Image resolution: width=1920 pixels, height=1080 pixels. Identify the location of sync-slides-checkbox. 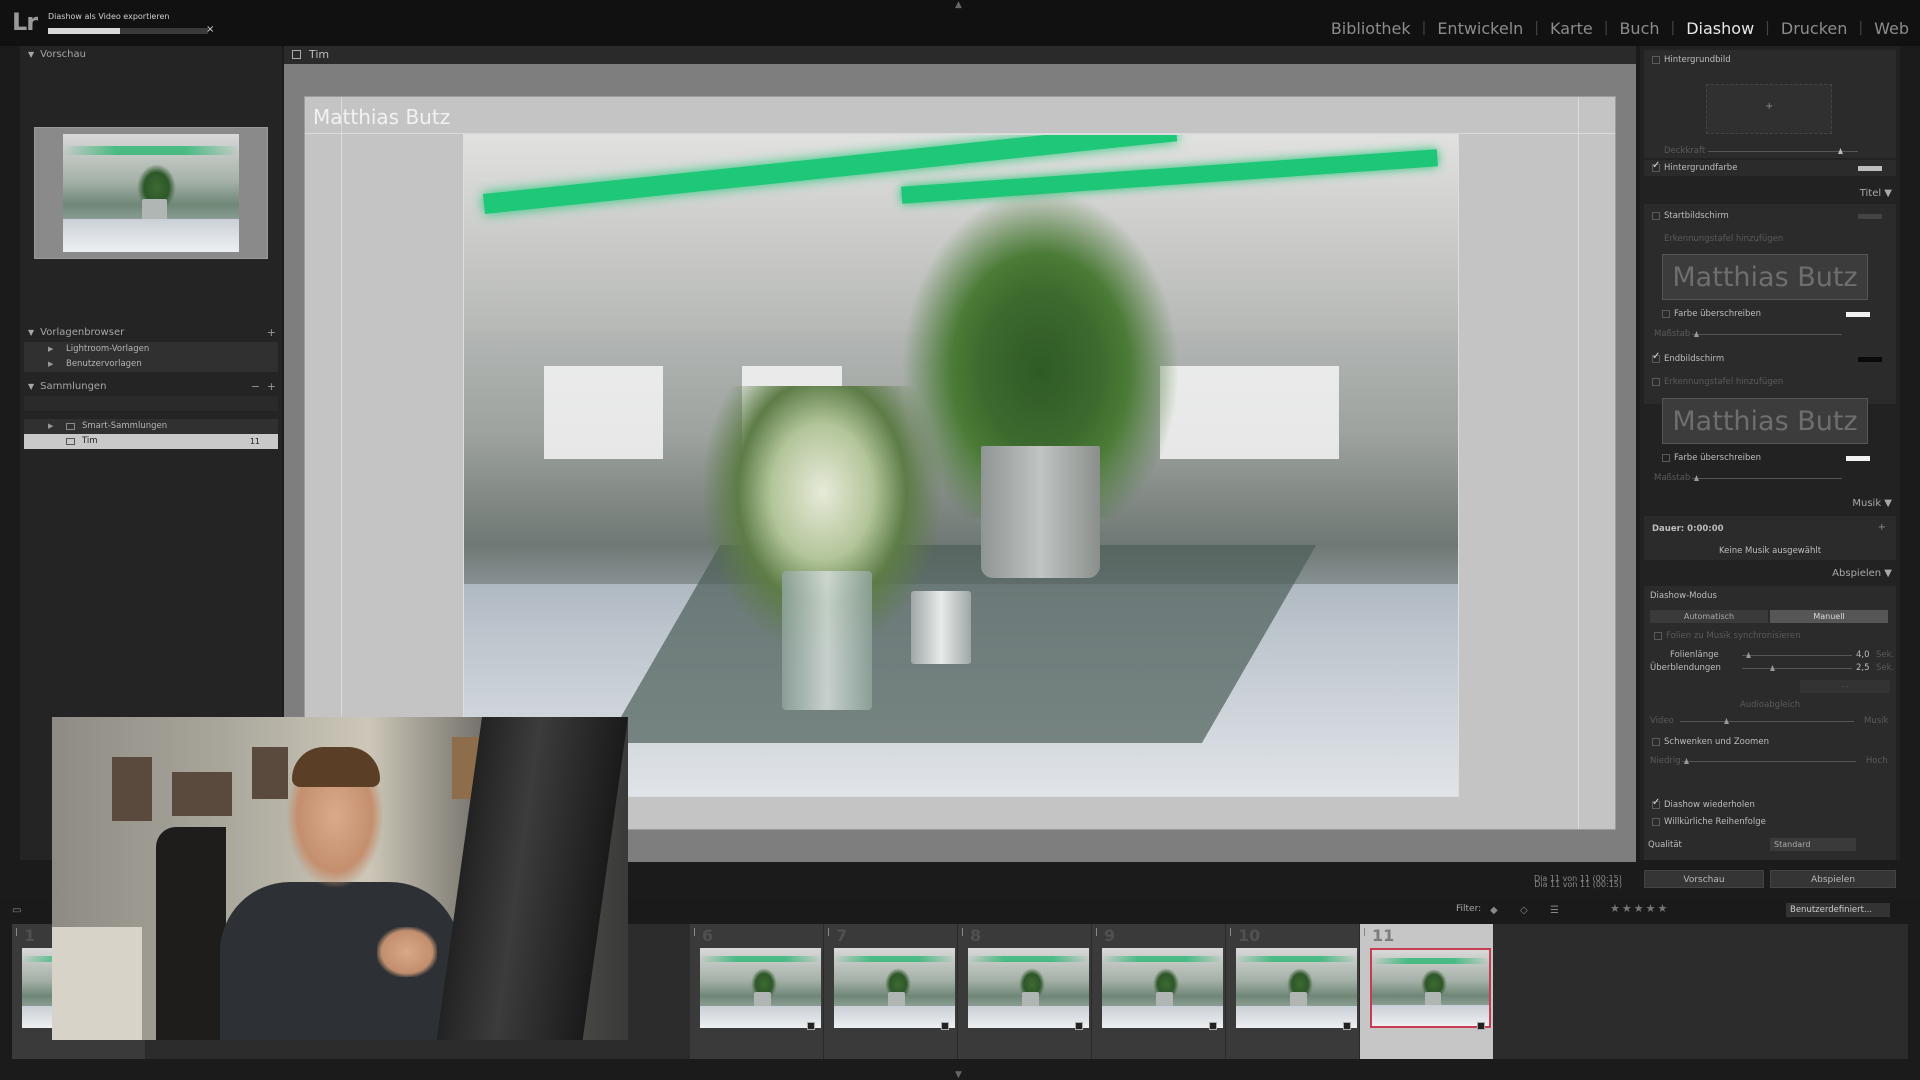
(1658, 636).